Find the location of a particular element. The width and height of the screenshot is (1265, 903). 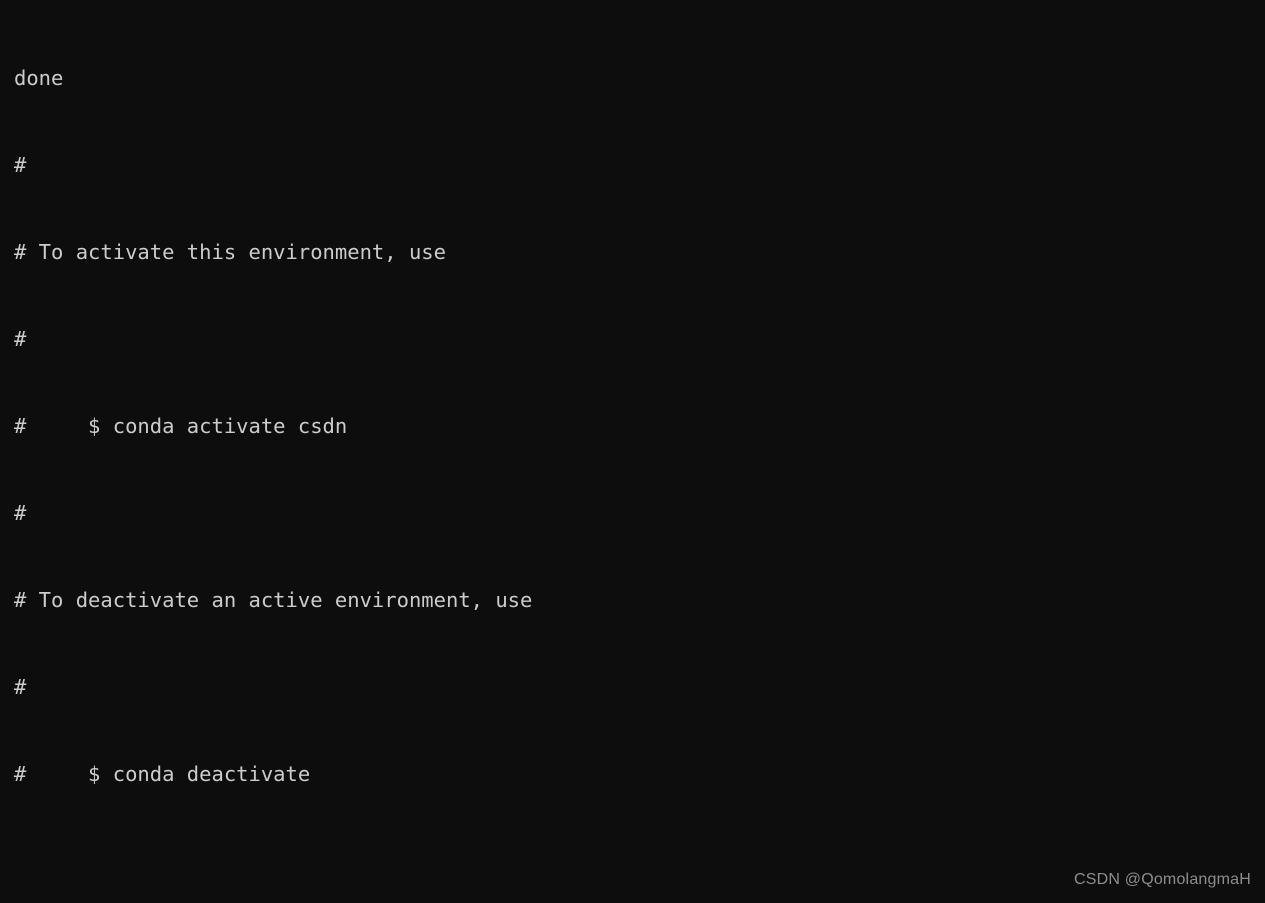

csdn-watermark: CSDN @QomolangmaH is located at coordinates (1162, 879).